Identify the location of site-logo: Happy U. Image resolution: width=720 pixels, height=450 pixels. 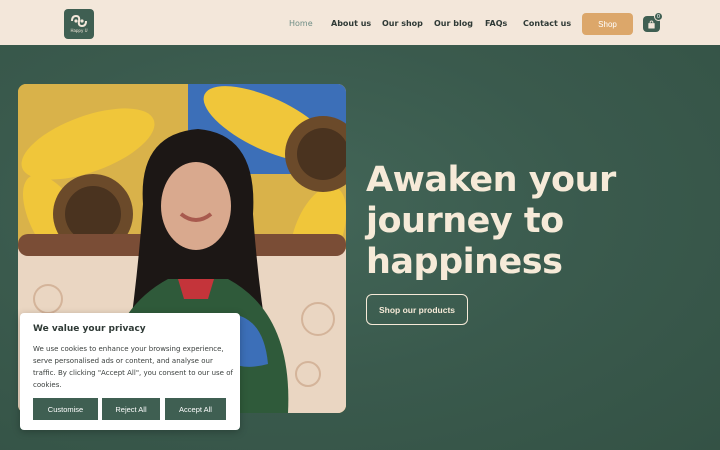
(79, 24).